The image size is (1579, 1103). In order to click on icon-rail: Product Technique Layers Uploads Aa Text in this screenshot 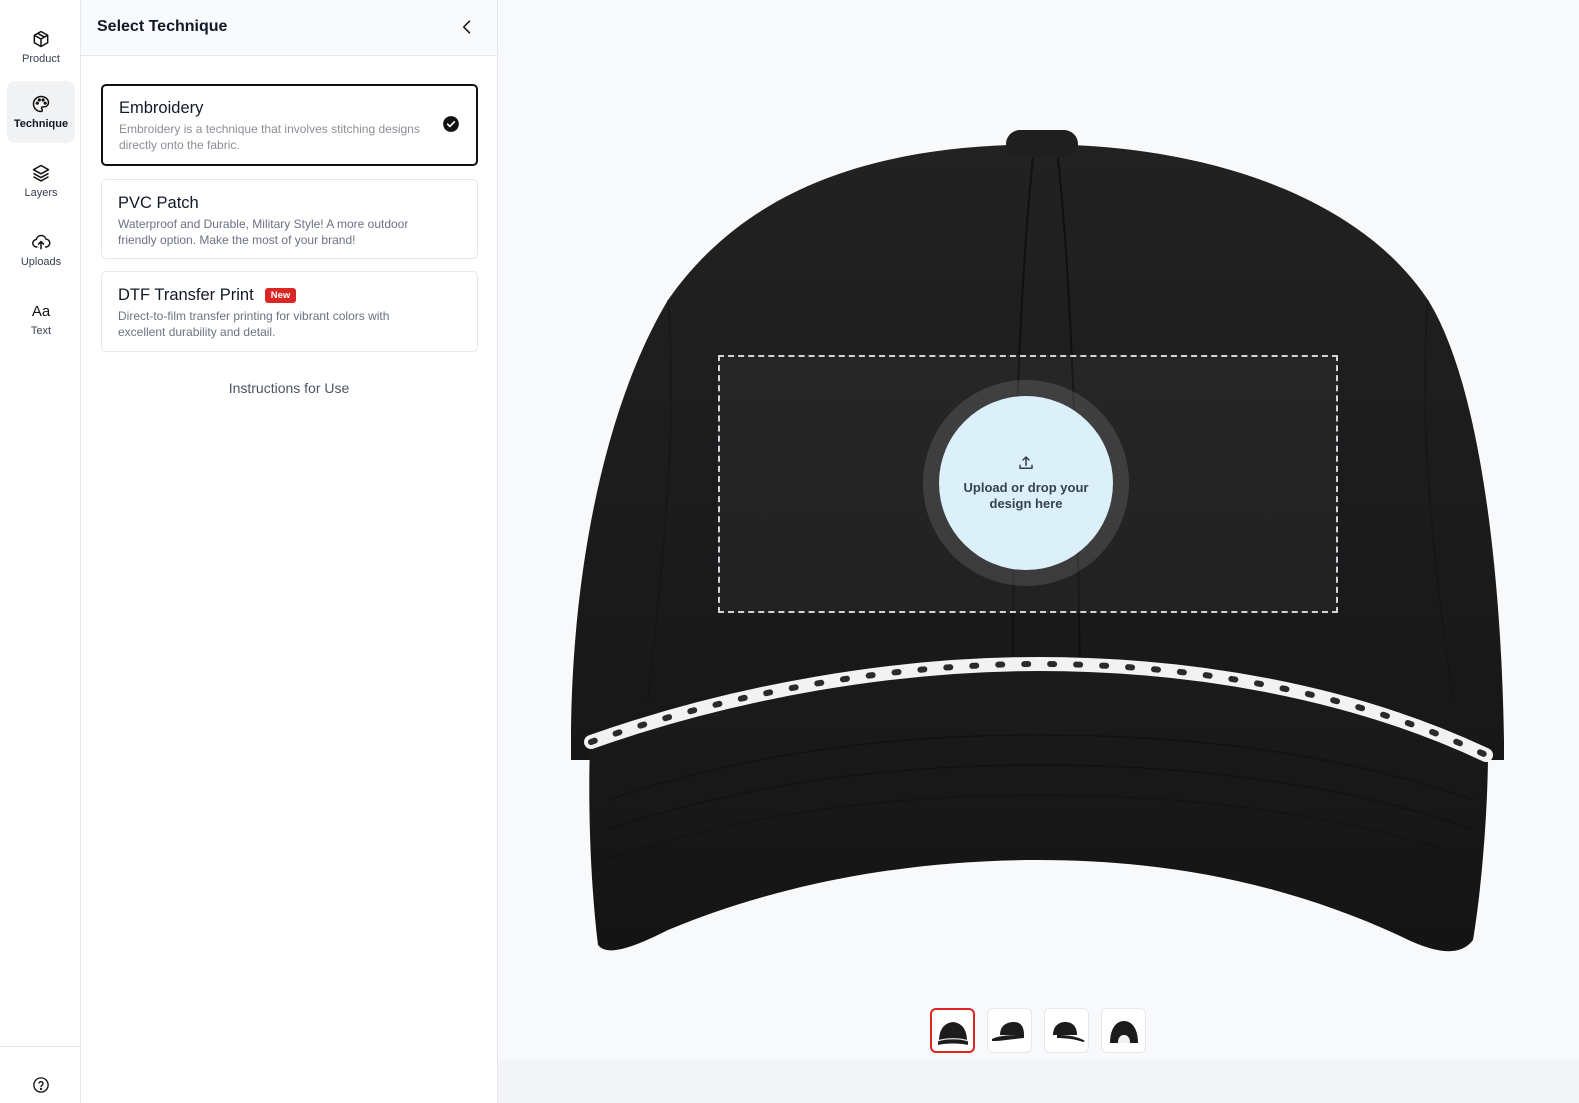, I will do `click(40, 551)`.